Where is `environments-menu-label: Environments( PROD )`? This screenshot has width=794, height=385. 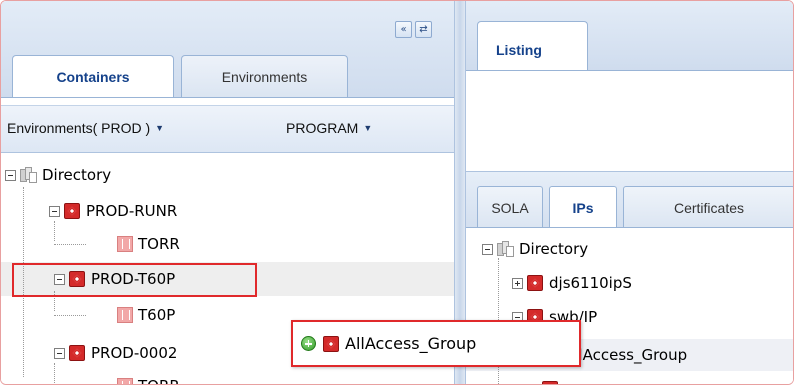 environments-menu-label: Environments( PROD ) is located at coordinates (79, 128).